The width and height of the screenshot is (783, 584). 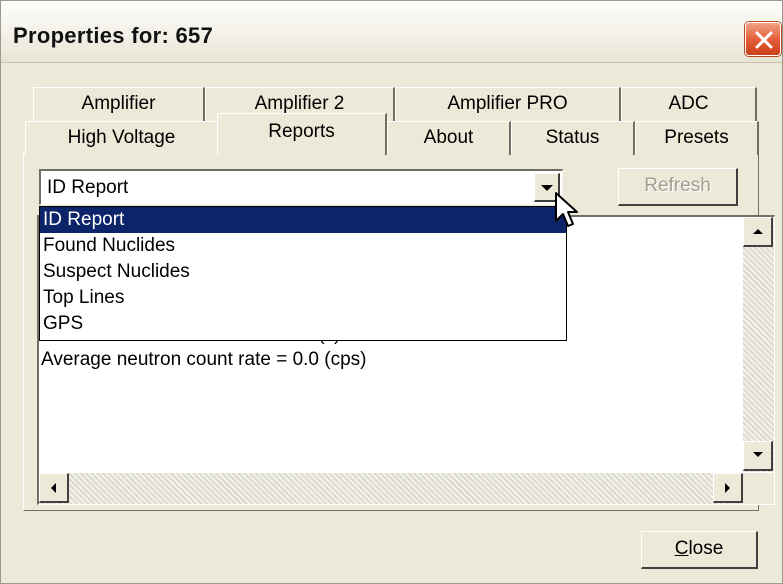 I want to click on tab-status: Status, so click(x=573, y=138).